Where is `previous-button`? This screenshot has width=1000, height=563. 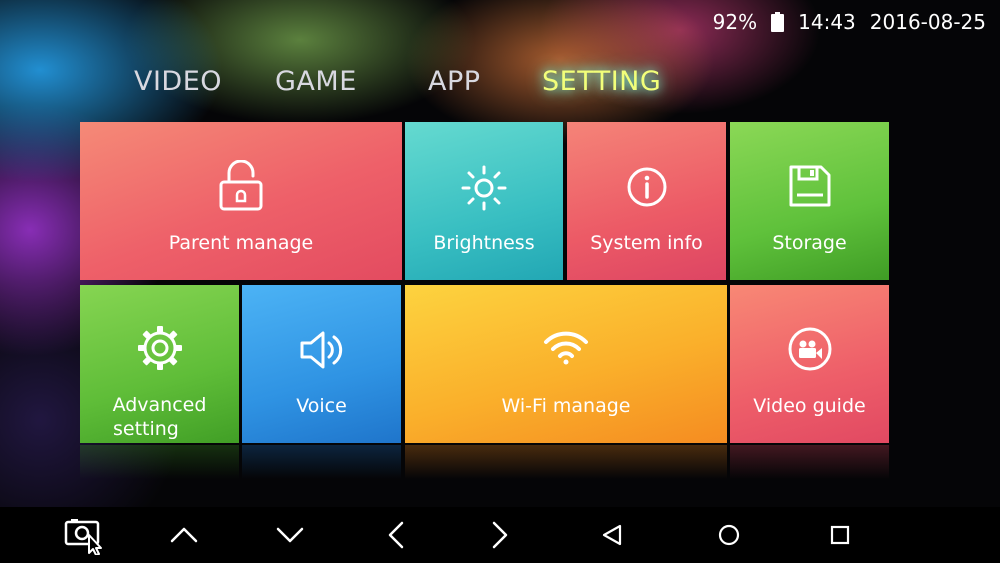
previous-button is located at coordinates (396, 535).